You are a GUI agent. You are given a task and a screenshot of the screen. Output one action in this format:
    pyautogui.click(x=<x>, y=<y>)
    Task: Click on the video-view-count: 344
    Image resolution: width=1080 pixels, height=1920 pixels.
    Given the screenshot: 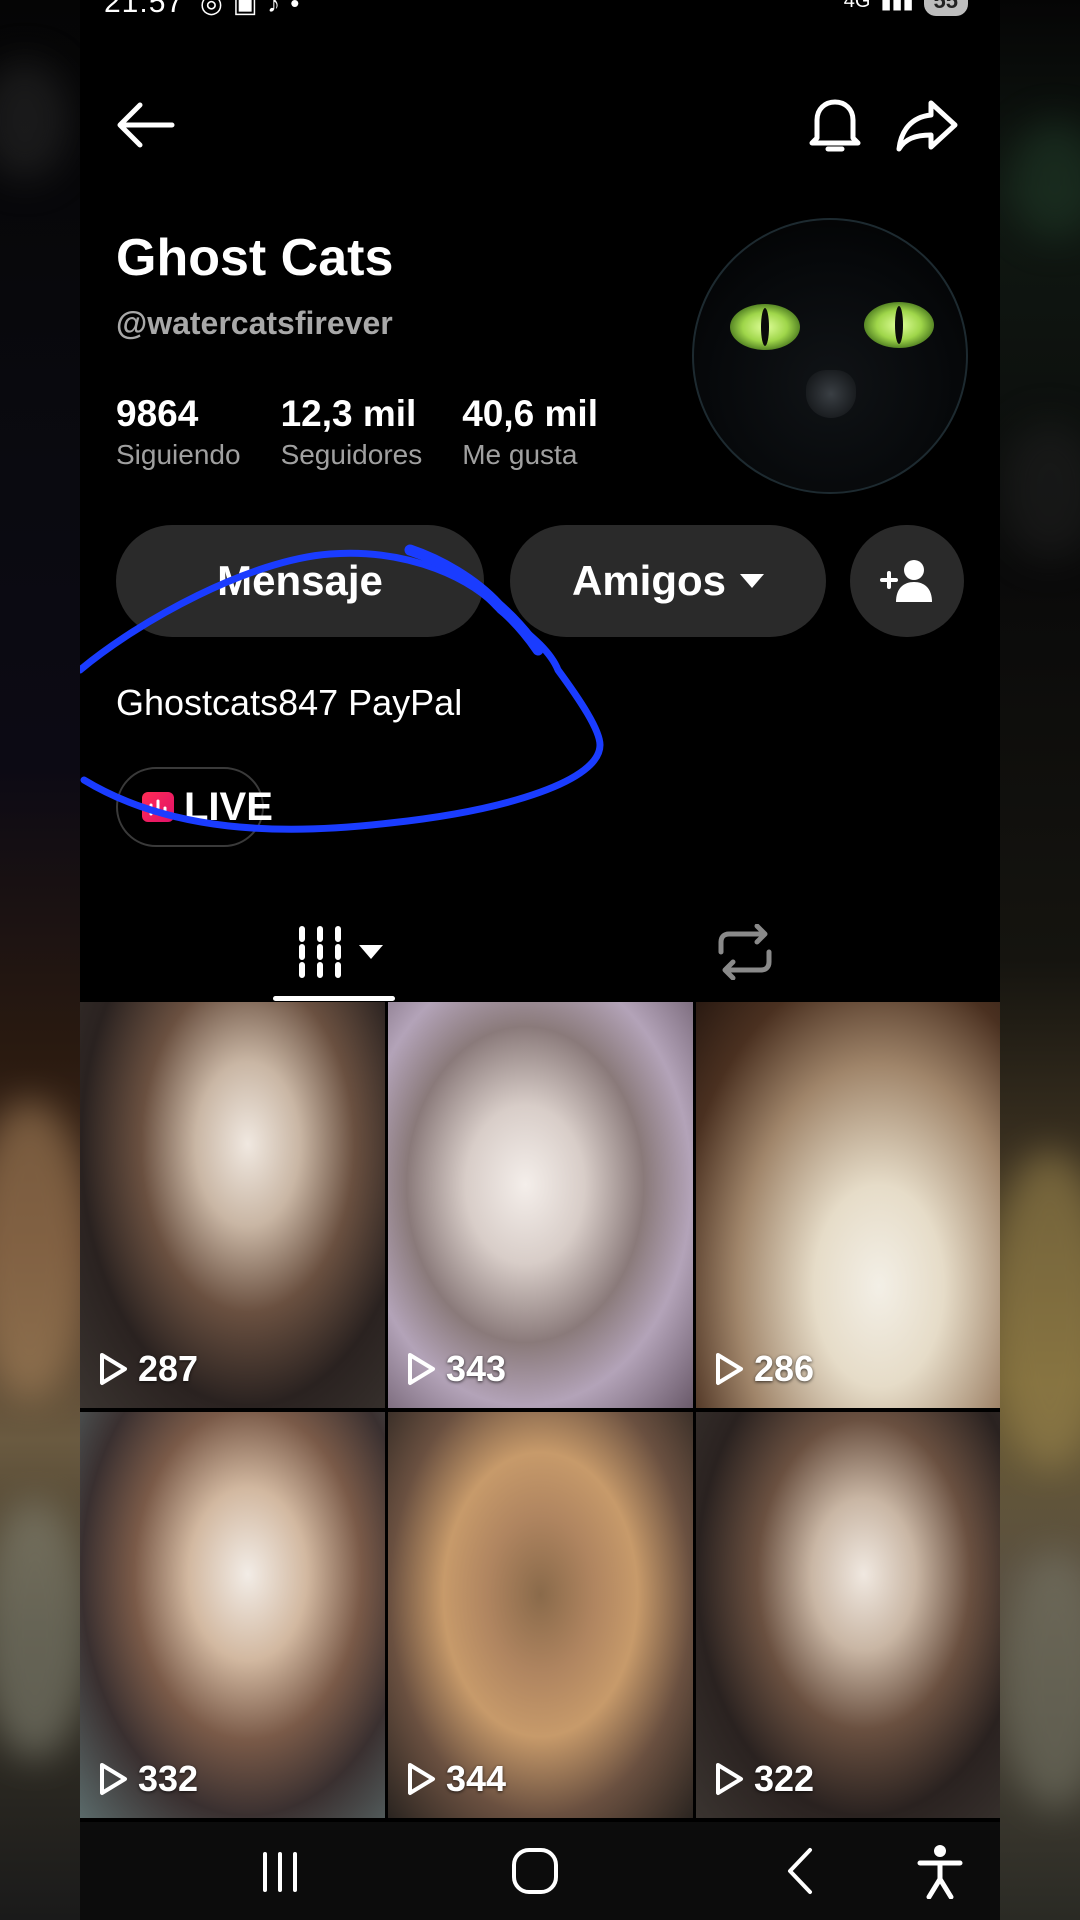 What is the action you would take?
    pyautogui.click(x=476, y=1778)
    